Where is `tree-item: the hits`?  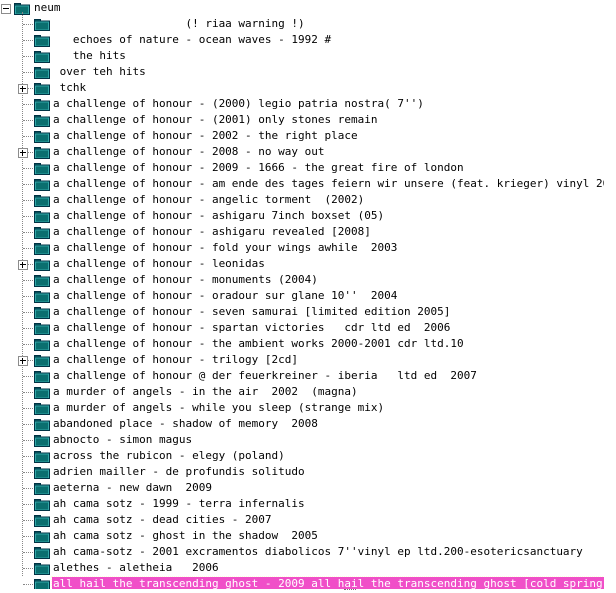
tree-item: the hits is located at coordinates (302, 56).